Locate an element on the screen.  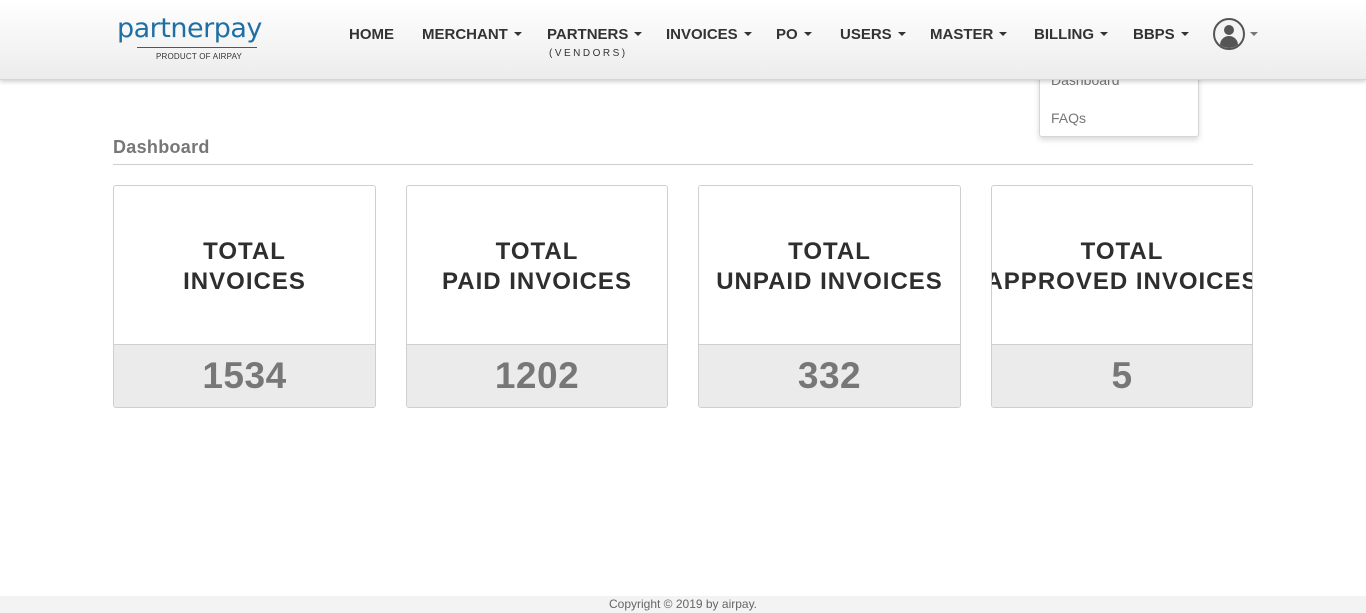
user-menu-toggle is located at coordinates (1238, 34).